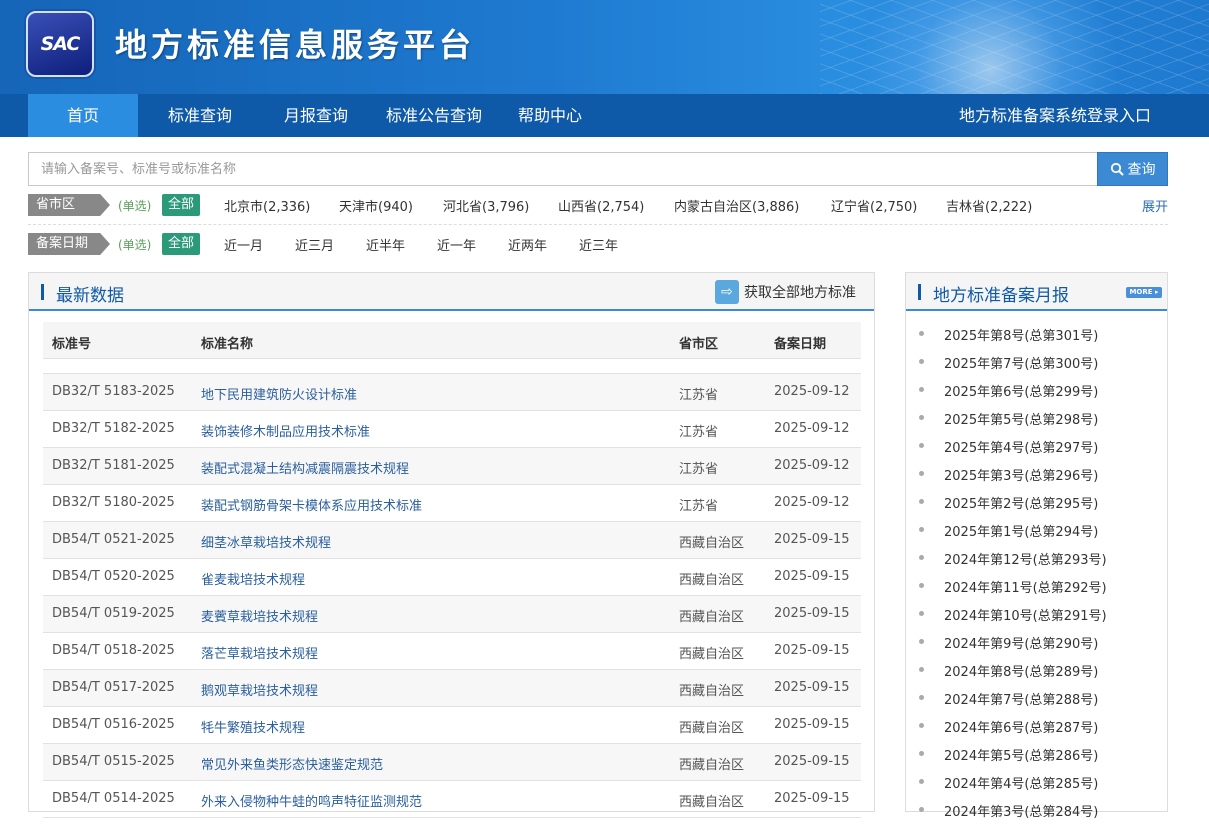  Describe the element at coordinates (699, 432) in the screenshot. I see `province-cell: 江苏省` at that location.